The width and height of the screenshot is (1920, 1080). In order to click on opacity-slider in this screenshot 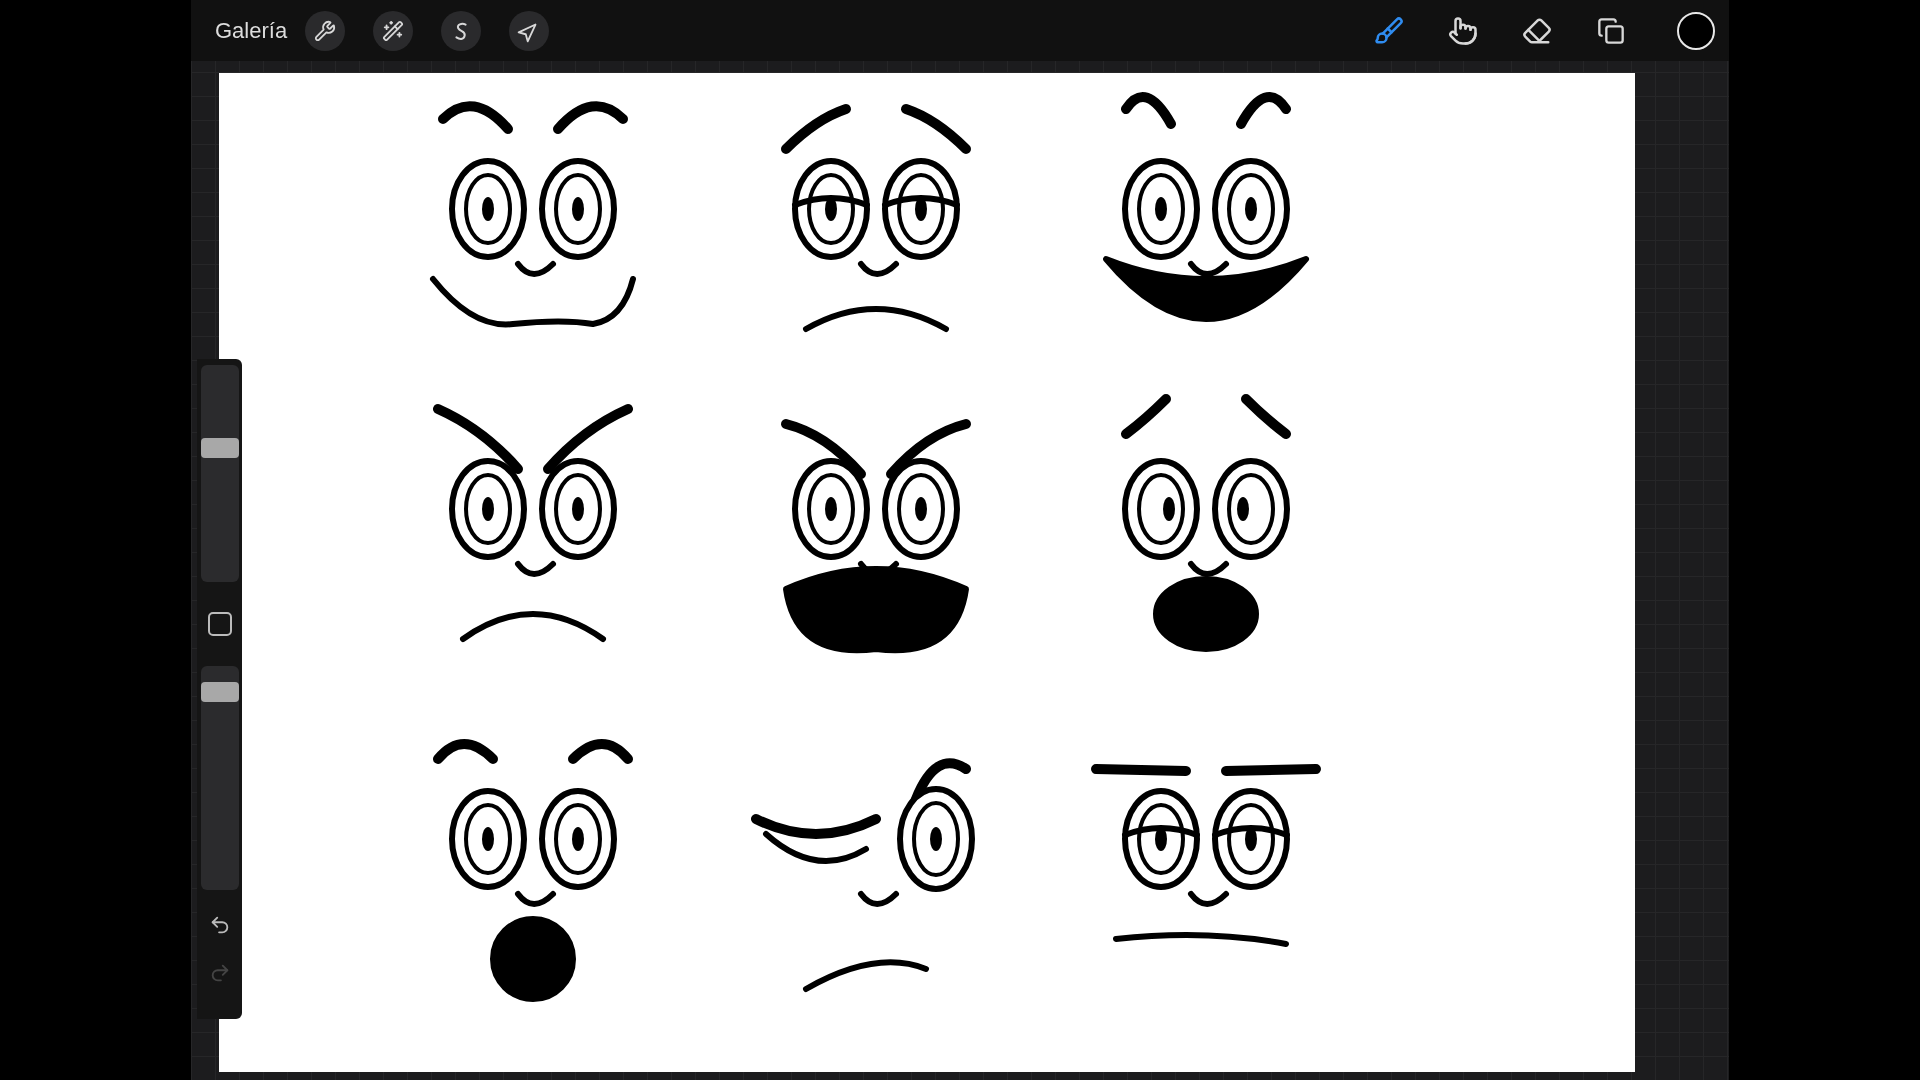, I will do `click(219, 778)`.